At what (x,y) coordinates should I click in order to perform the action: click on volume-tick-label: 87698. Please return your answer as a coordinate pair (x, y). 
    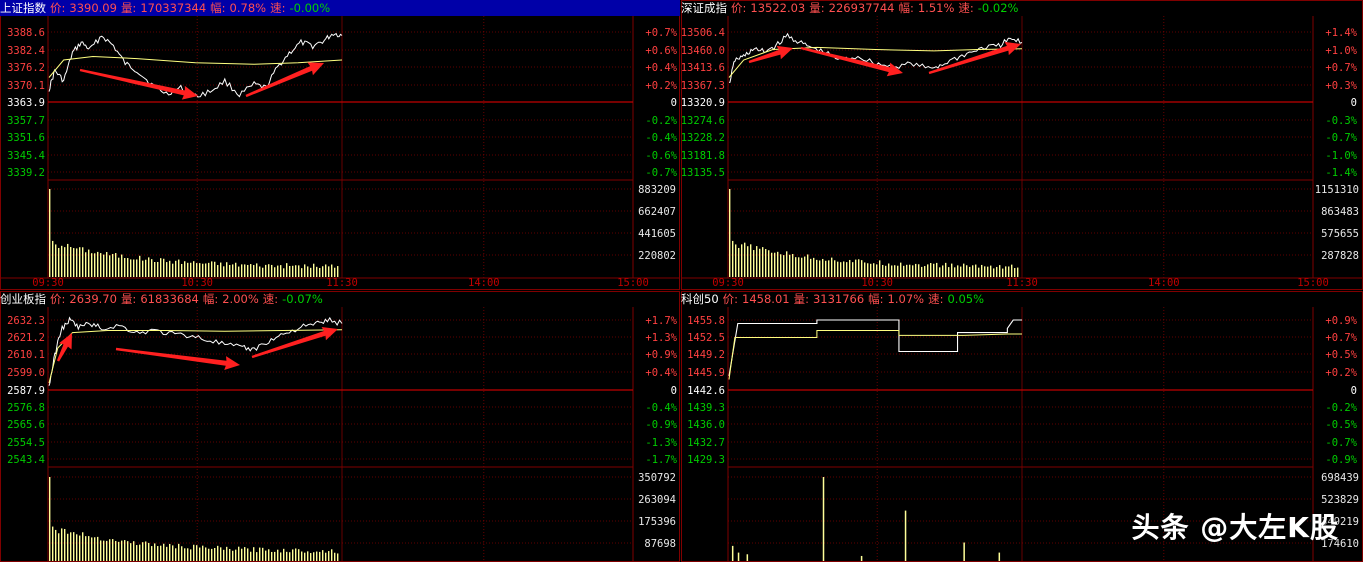
    Looking at the image, I should click on (660, 544).